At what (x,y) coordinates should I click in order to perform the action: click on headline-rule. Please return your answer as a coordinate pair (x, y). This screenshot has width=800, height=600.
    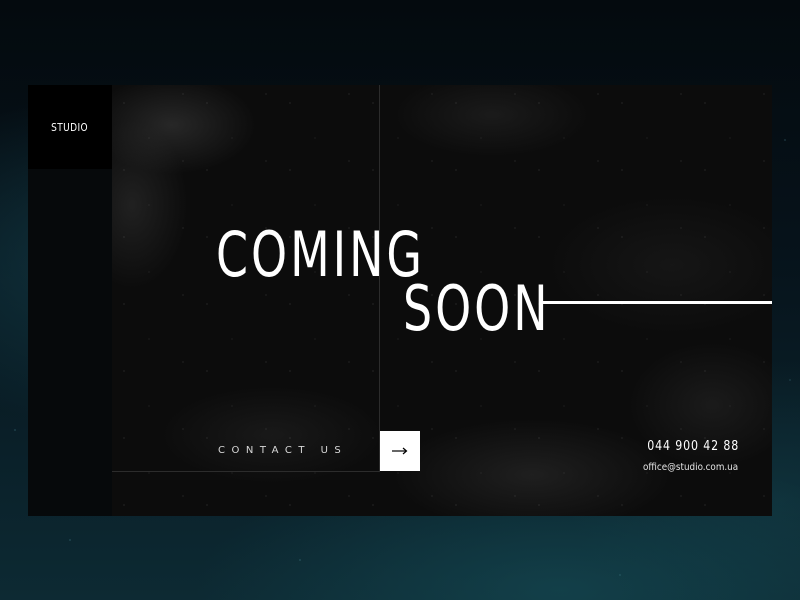
    Looking at the image, I should click on (656, 302).